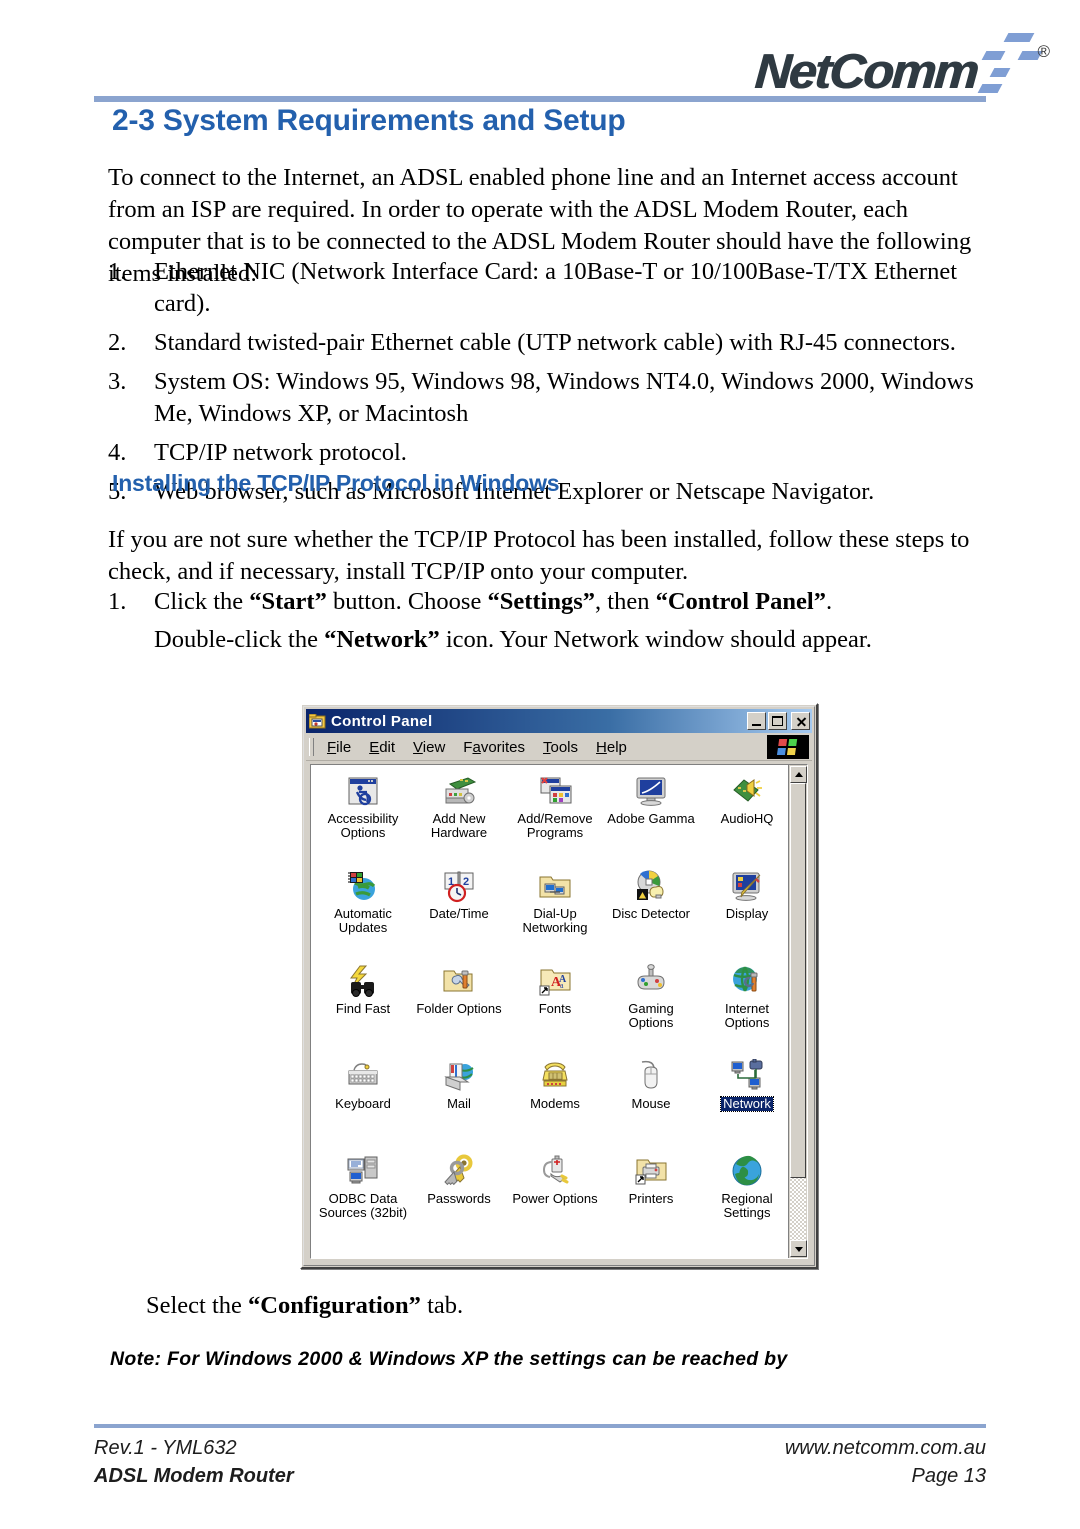 The width and height of the screenshot is (1080, 1529). What do you see at coordinates (756, 721) in the screenshot?
I see `minimize-button` at bounding box center [756, 721].